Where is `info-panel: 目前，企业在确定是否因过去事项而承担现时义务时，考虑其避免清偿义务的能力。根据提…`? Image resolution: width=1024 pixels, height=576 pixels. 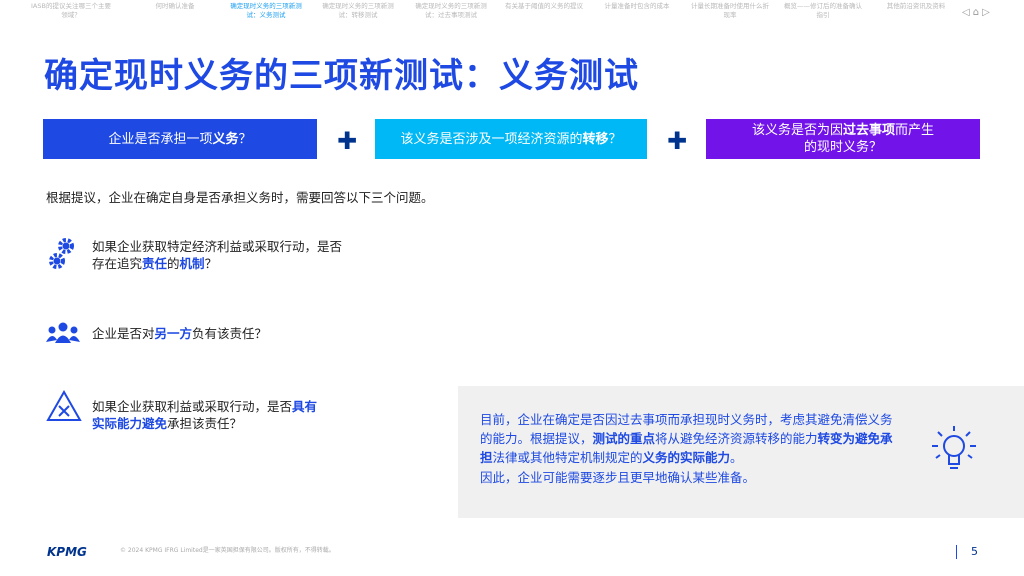
info-panel: 目前，企业在确定是否因过去事项而承担现时义务时，考虑其避免清偿义务的能力。根据提… is located at coordinates (741, 452).